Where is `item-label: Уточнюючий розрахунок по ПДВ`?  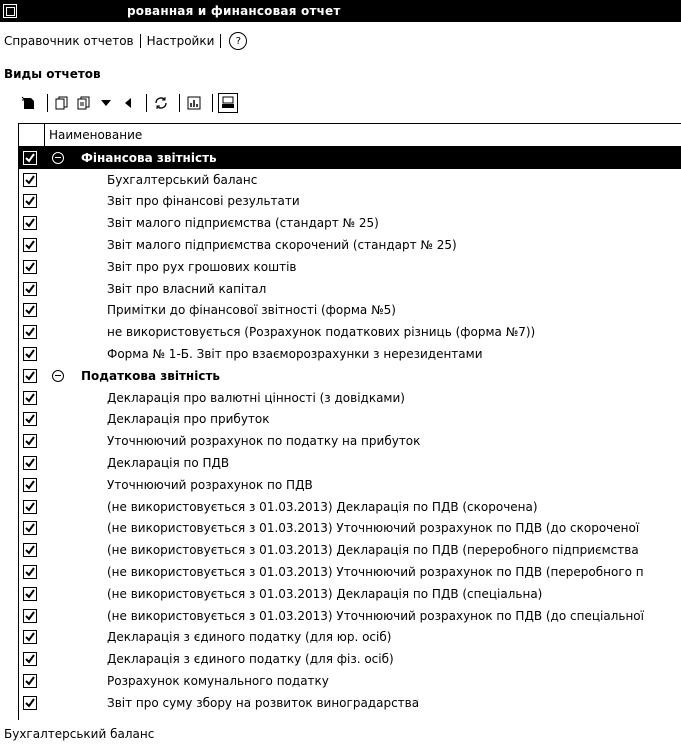 item-label: Уточнюючий розрахунок по ПДВ is located at coordinates (210, 484).